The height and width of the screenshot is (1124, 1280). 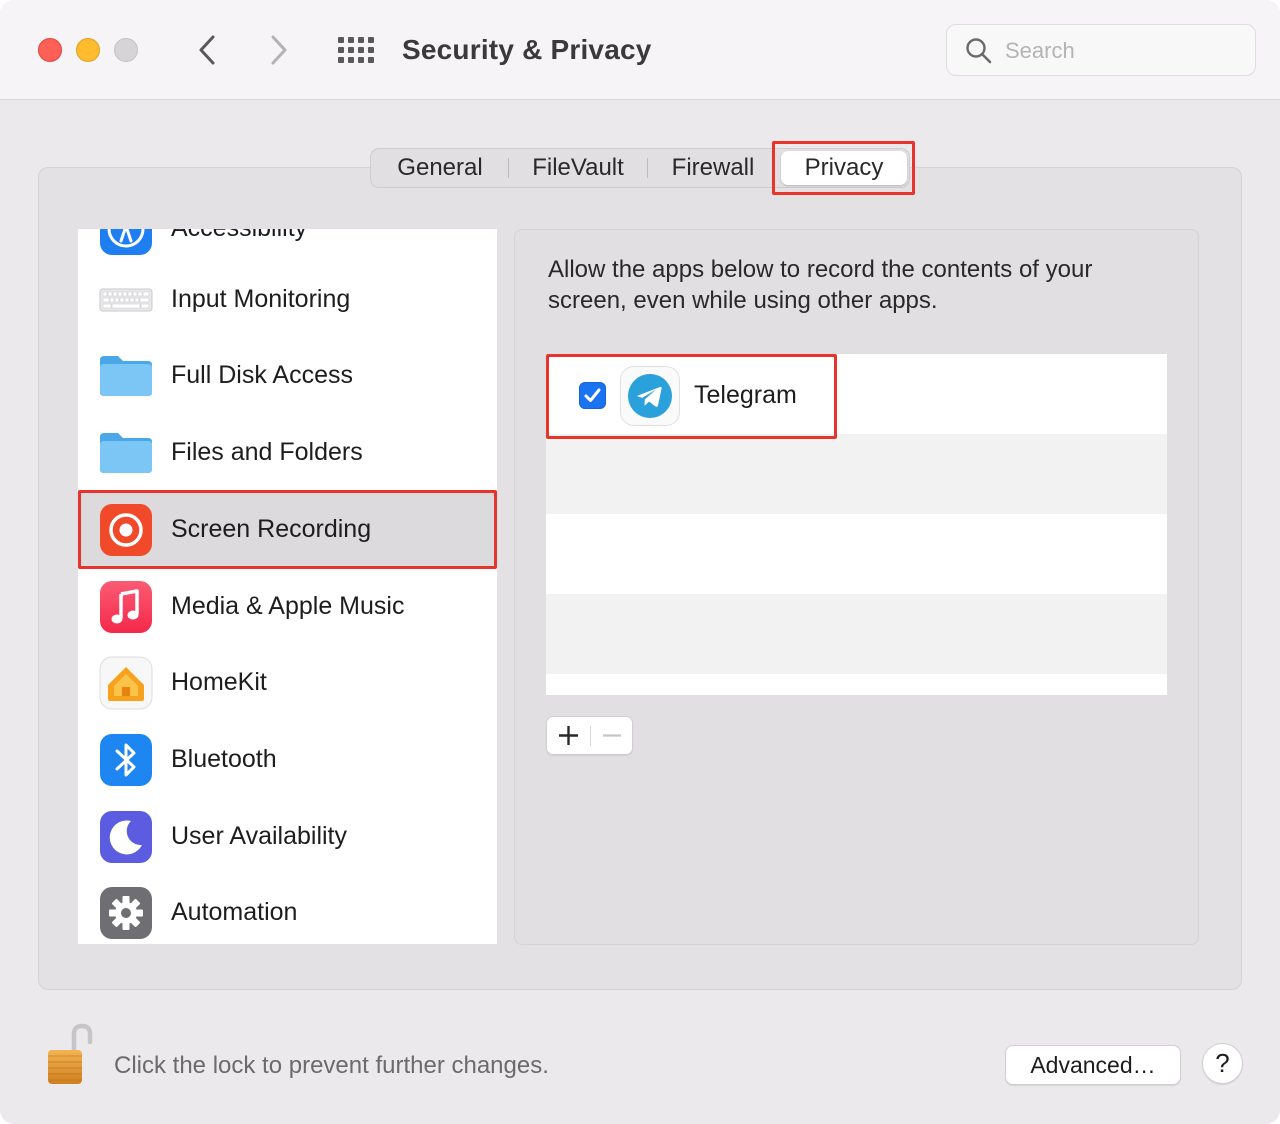 I want to click on sidebar-item-input-monitoring: Input Monitoring, so click(x=287, y=299).